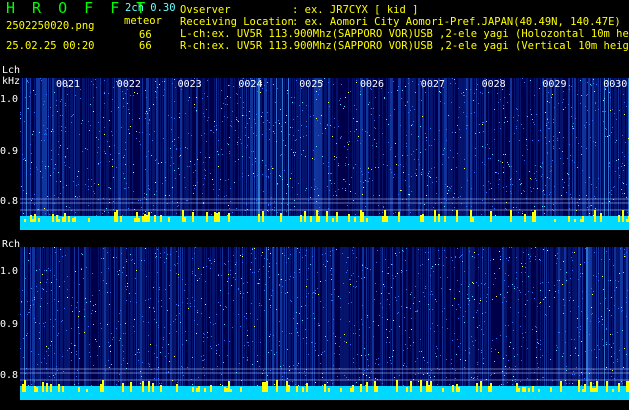  I want to click on category-label: meteor, so click(143, 21).